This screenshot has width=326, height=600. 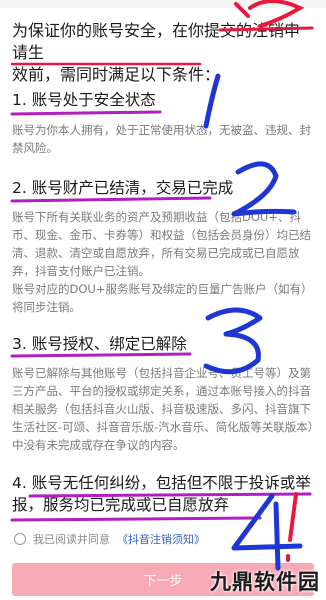 What do you see at coordinates (99, 344) in the screenshot?
I see `condition-3-title: 3. 账号授权、绑定已解除` at bounding box center [99, 344].